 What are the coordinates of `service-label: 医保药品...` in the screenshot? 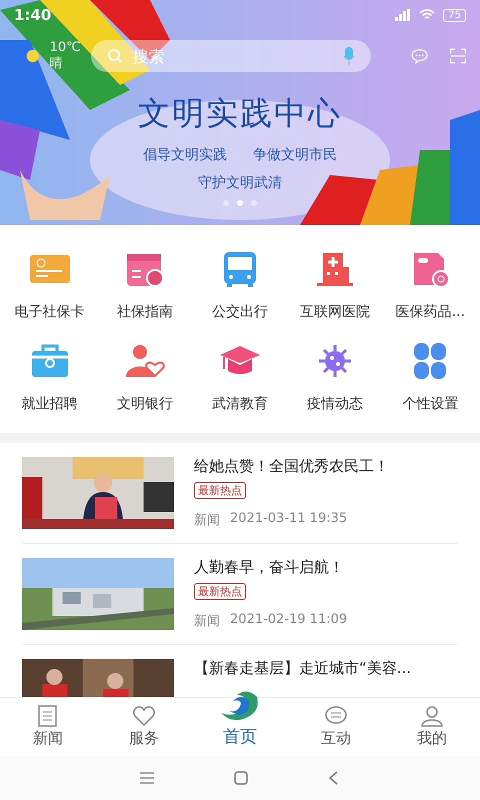 It's located at (431, 312).